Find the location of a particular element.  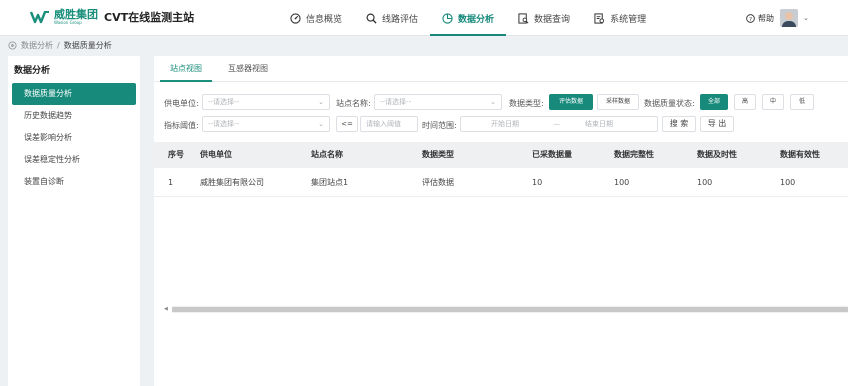

sidebar: 数据分析 数据质量分析 历史数据趋势 误差影响分析 误差稳定性分析 装置自诊断 is located at coordinates (74, 221).